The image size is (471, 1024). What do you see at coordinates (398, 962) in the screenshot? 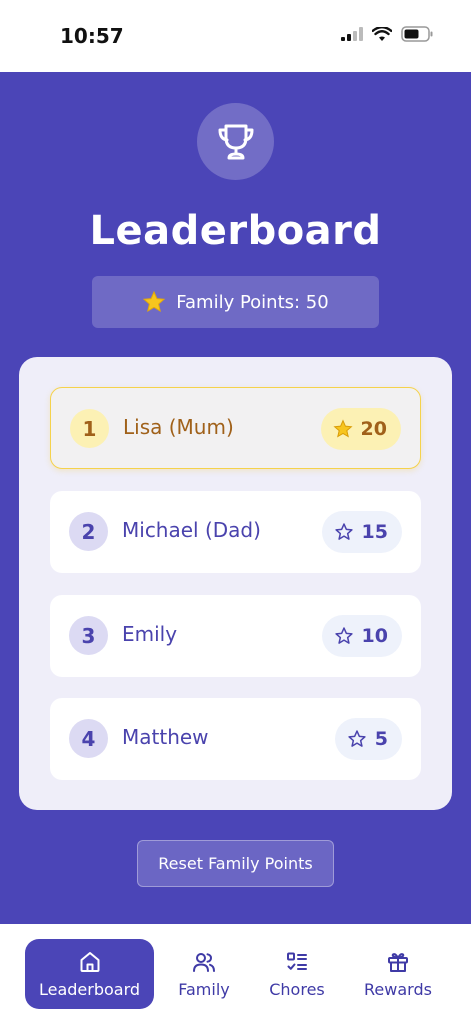
I see `gift-icon` at bounding box center [398, 962].